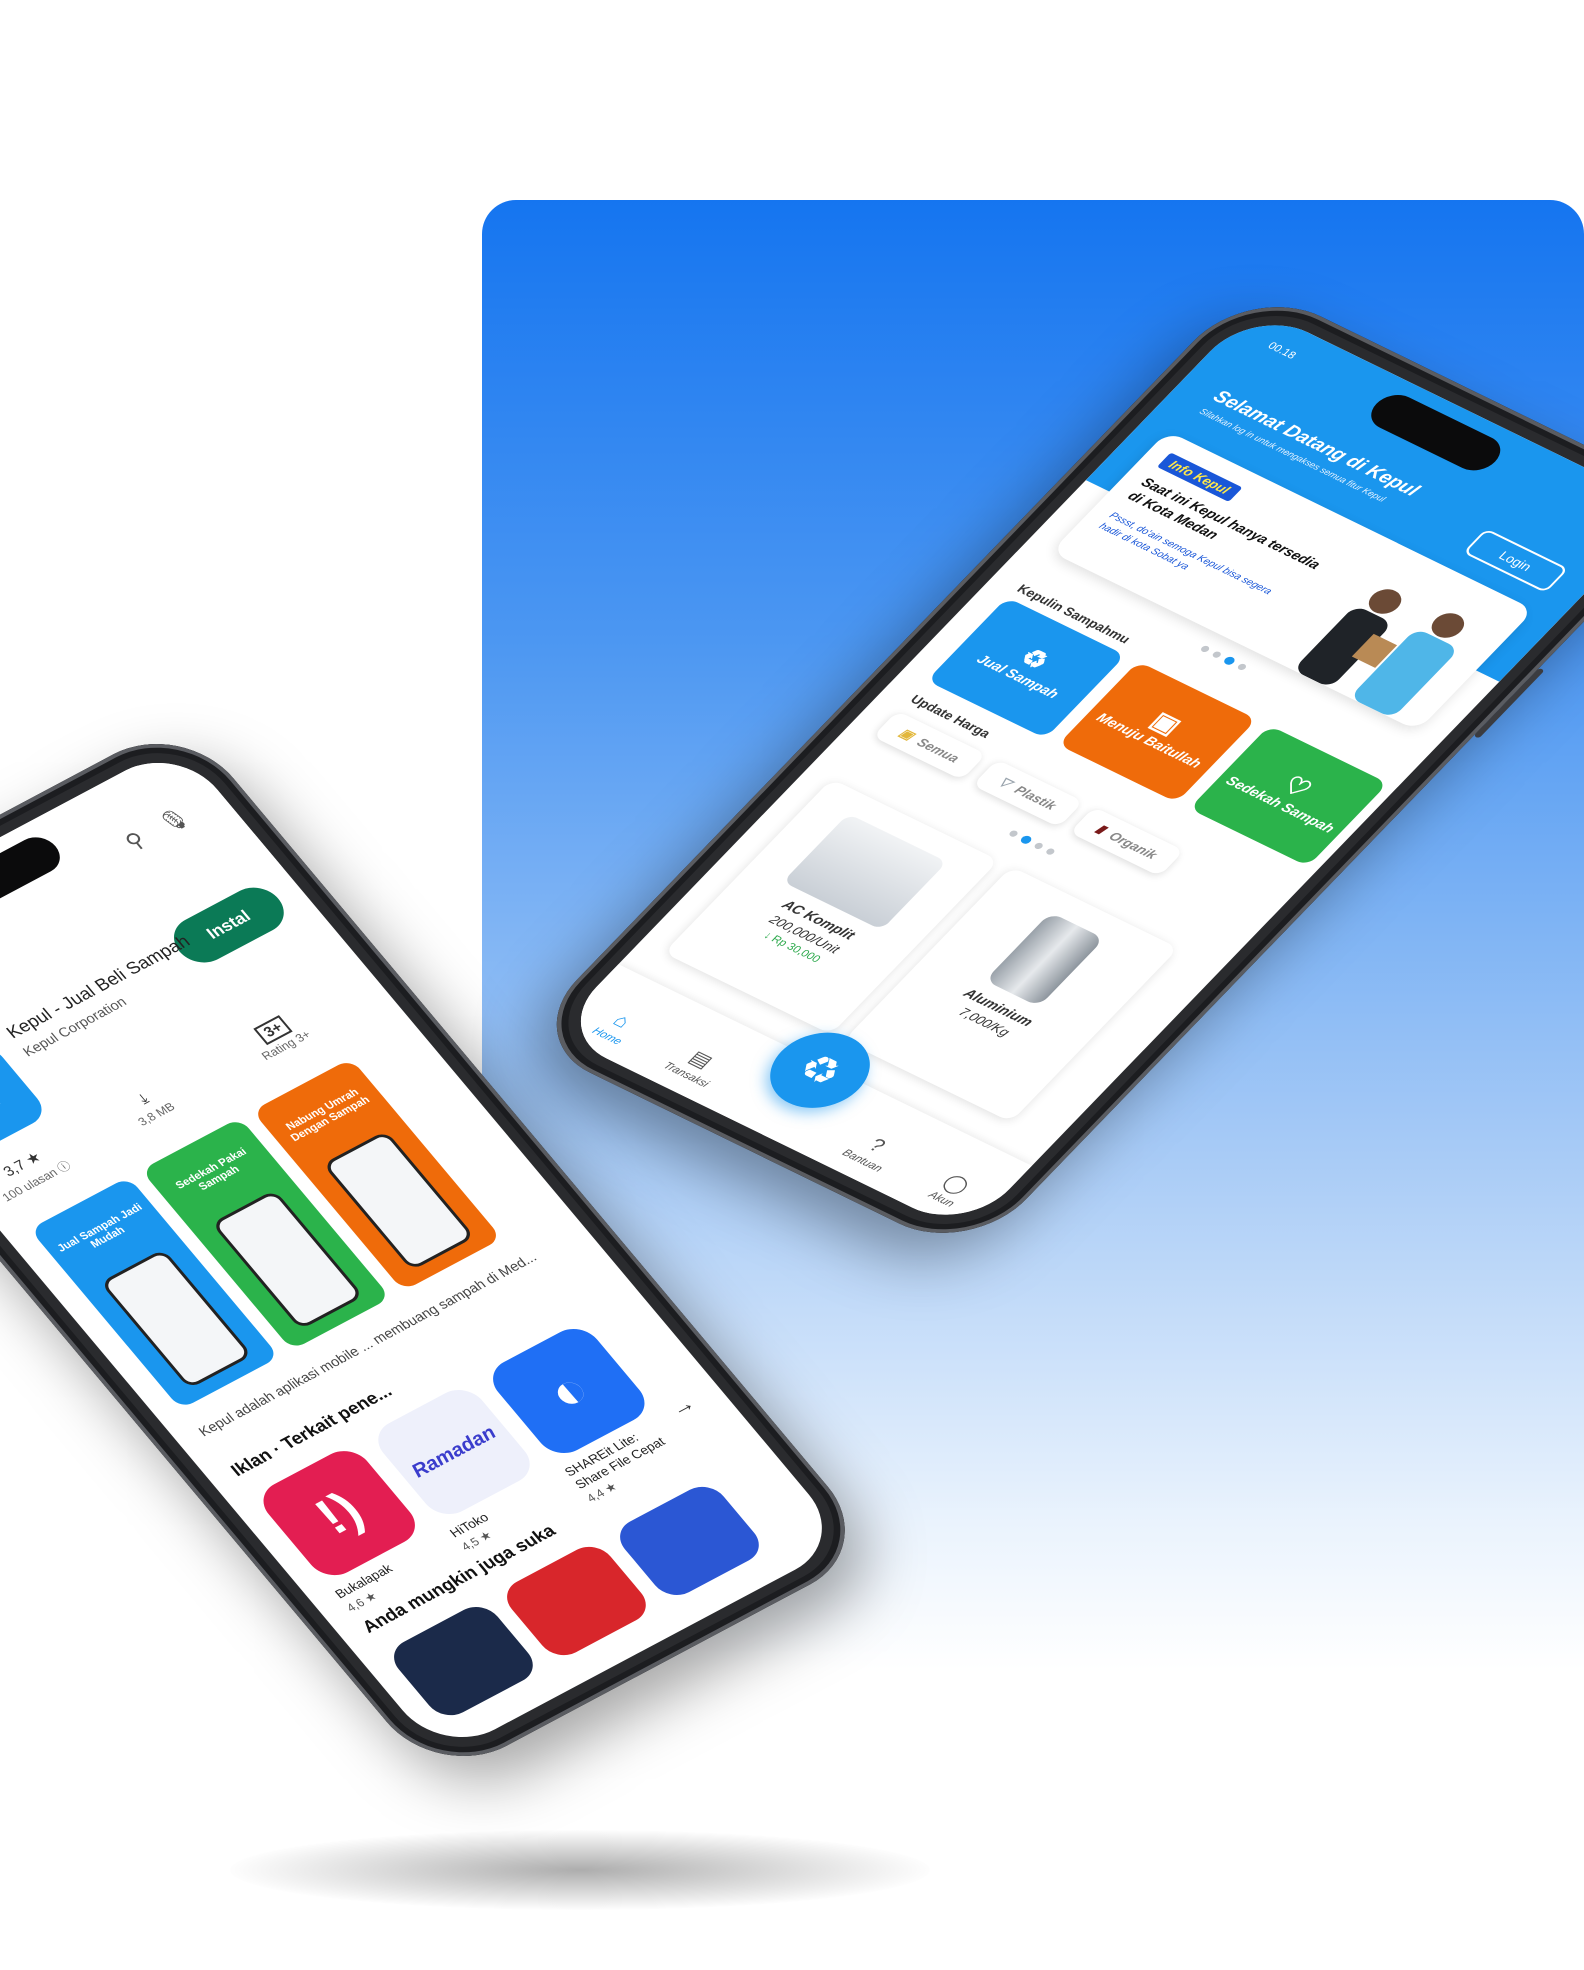 The width and height of the screenshot is (1584, 1970). I want to click on banner-pagination, so click(1223, 658).